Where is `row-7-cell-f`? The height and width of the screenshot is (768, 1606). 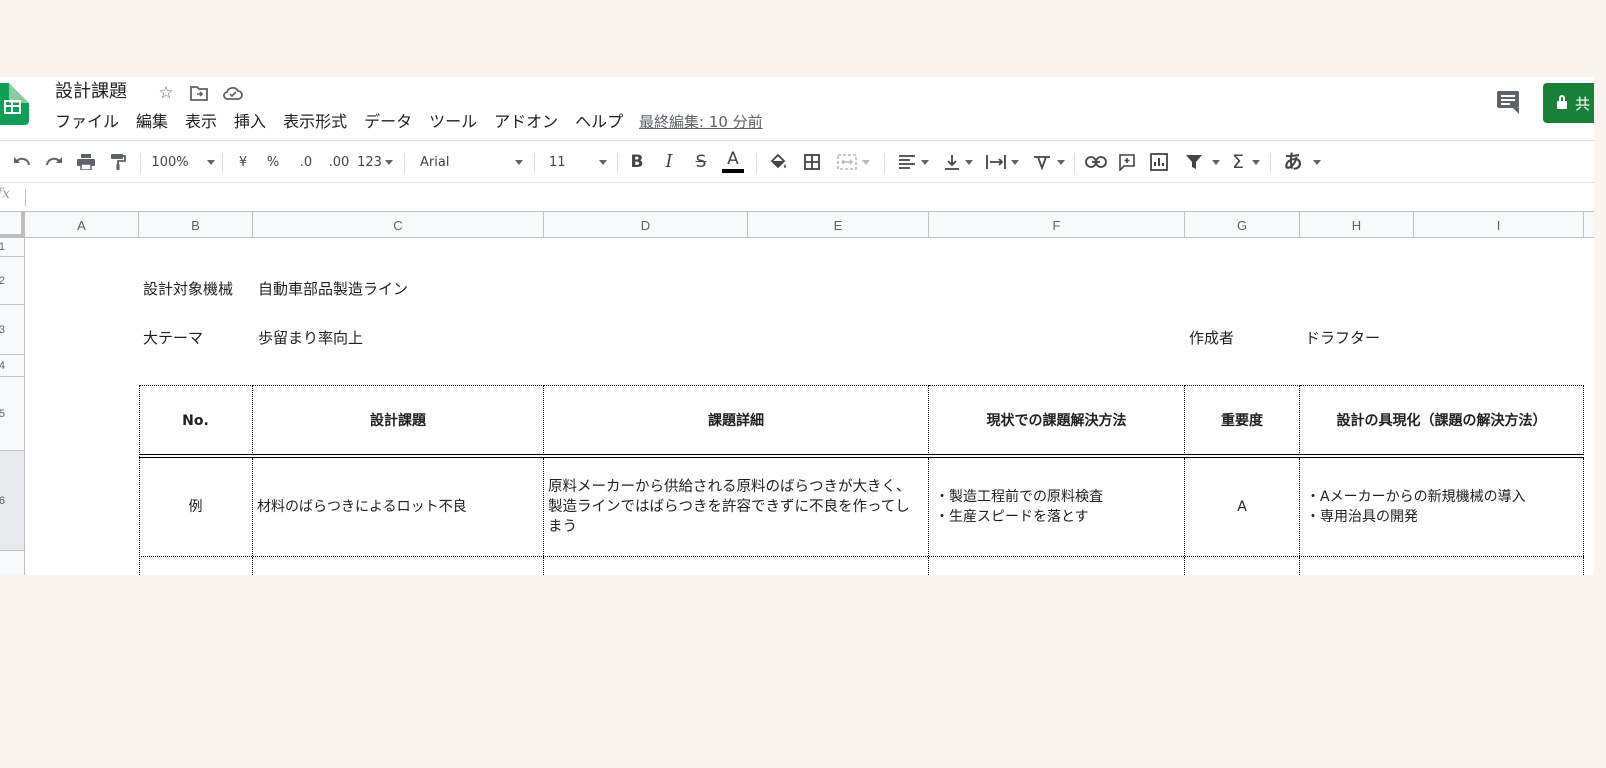 row-7-cell-f is located at coordinates (1057, 566).